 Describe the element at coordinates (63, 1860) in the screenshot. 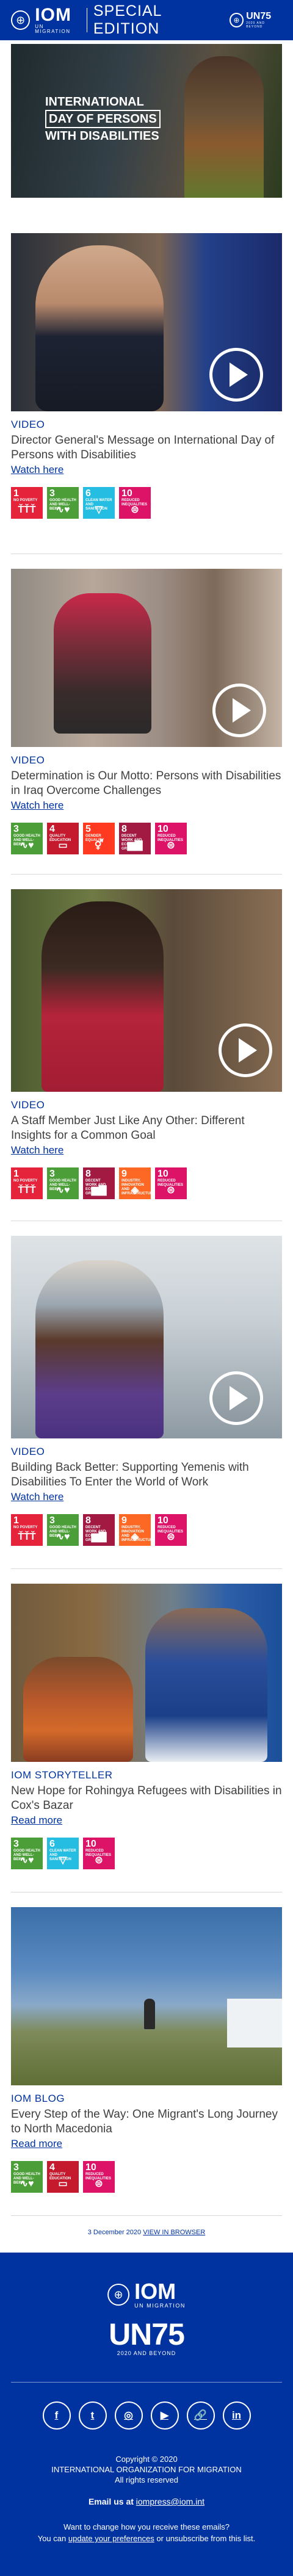

I see `water-icon: ▽` at that location.